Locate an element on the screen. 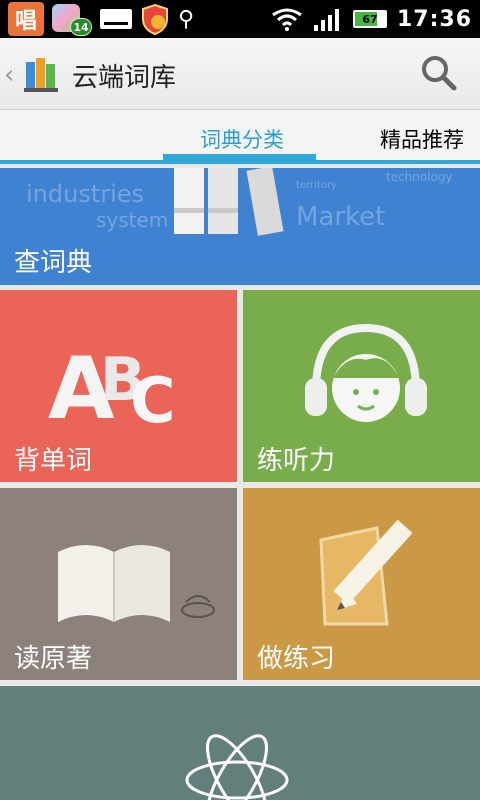  tab-selected-indicator is located at coordinates (239, 157).